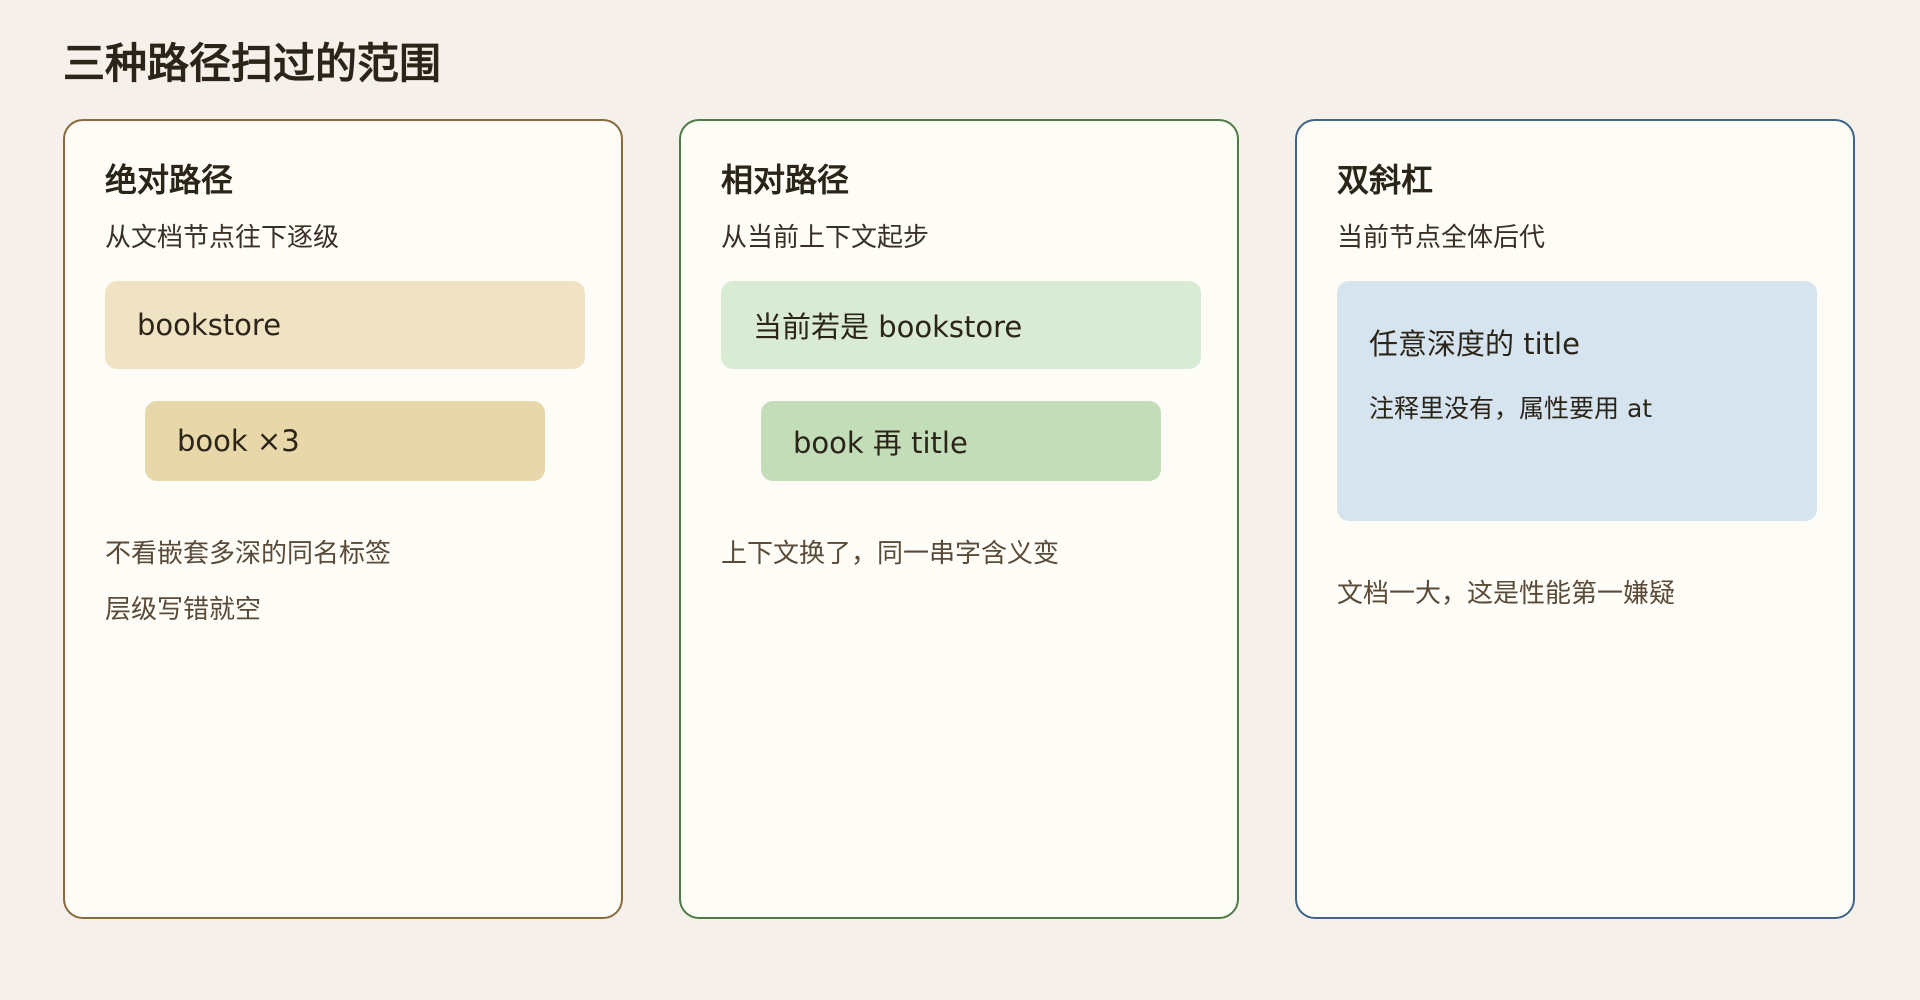 The width and height of the screenshot is (1920, 1000). What do you see at coordinates (209, 325) in the screenshot?
I see `scope-box-label: bookstore` at bounding box center [209, 325].